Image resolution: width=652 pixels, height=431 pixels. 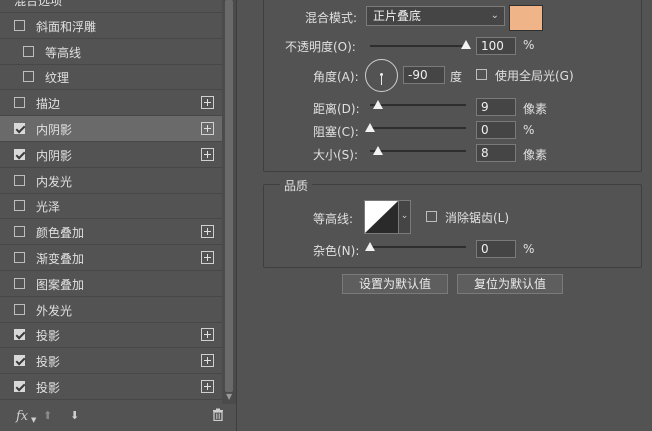 What do you see at coordinates (111, 52) in the screenshot?
I see `style-item: 等高线` at bounding box center [111, 52].